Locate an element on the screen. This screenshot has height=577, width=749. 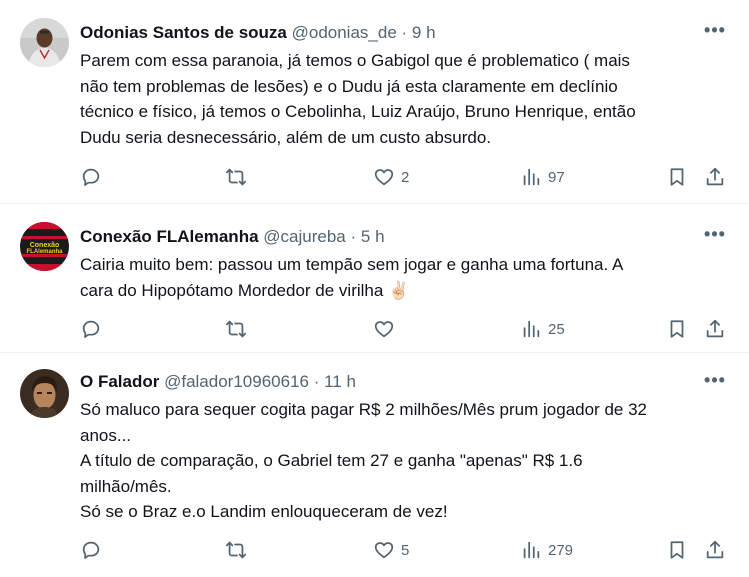
tweet-actions: 25 is located at coordinates (410, 329).